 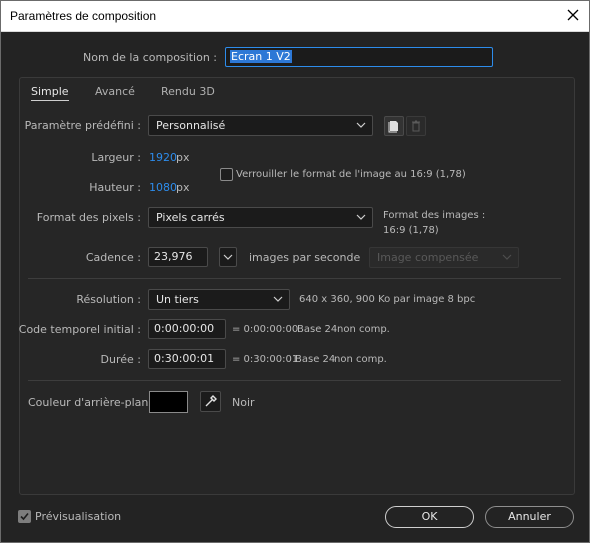 What do you see at coordinates (265, 359) in the screenshot?
I see `duration-equals: = 0:30:00:01` at bounding box center [265, 359].